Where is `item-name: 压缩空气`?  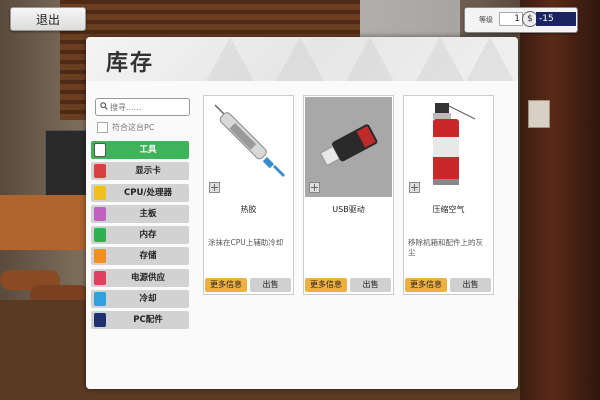 item-name: 压缩空气 is located at coordinates (448, 209).